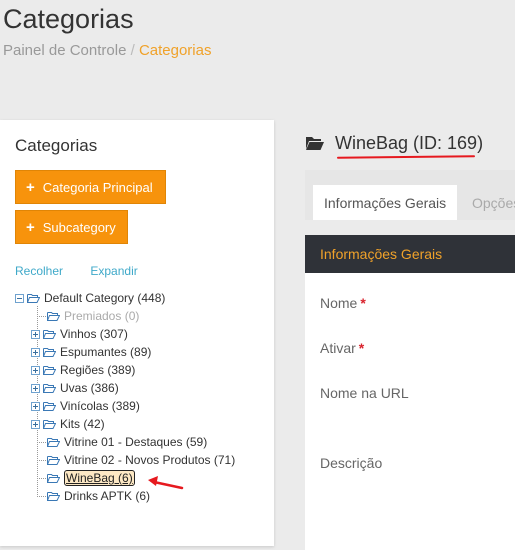 This screenshot has width=515, height=550. I want to click on tree-node: Drinks APTK (6), so click(98, 496).